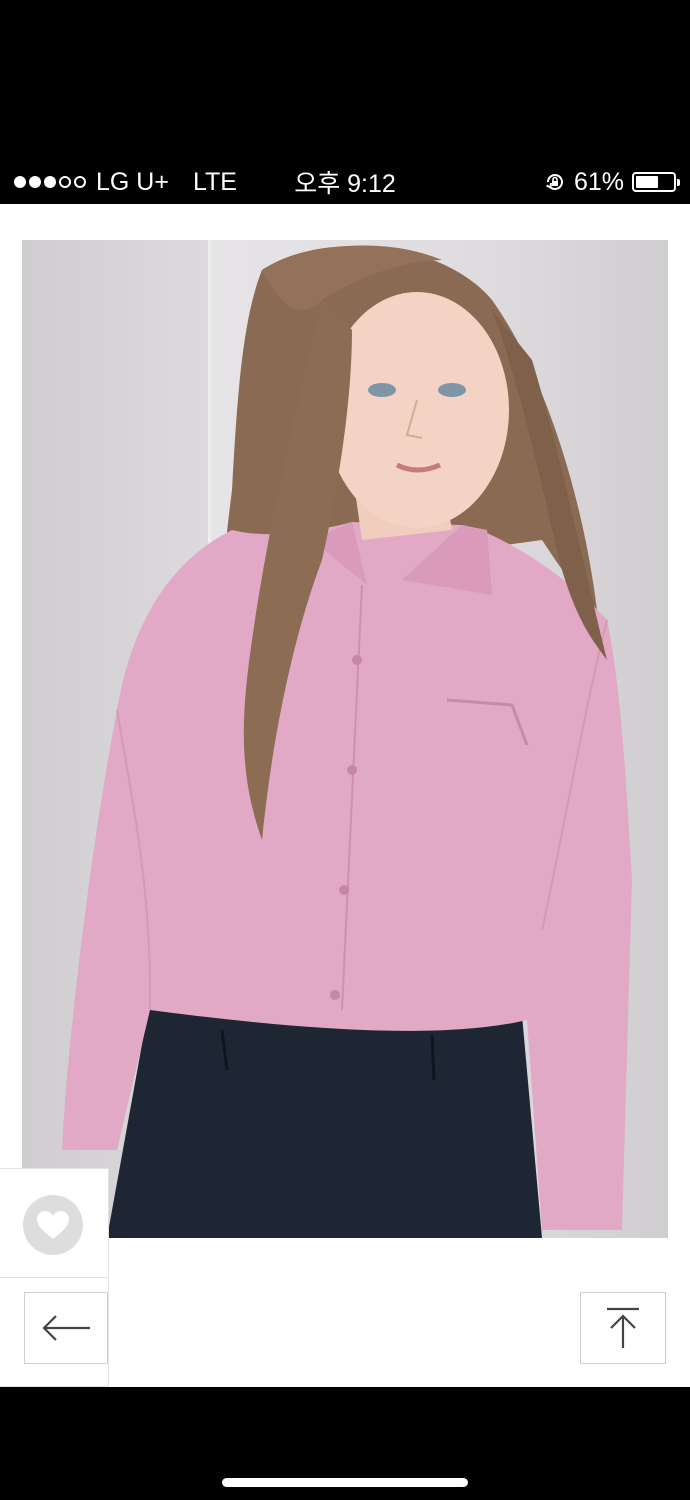 Image resolution: width=690 pixels, height=1500 pixels. I want to click on battery-percent: 61%, so click(598, 181).